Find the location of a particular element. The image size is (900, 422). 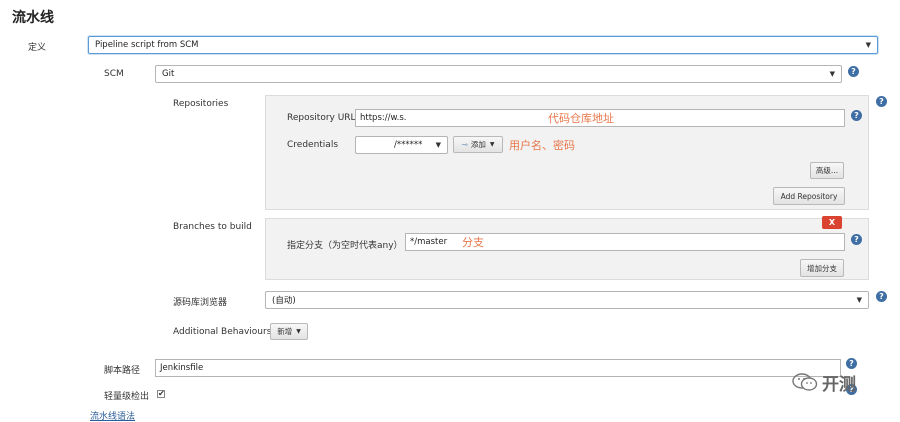

add-credentials-label: 添加 is located at coordinates (478, 144).